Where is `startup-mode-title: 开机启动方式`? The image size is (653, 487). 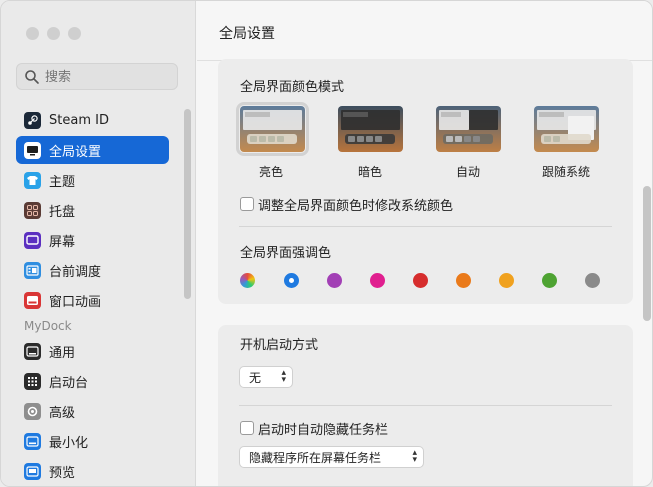 startup-mode-title: 开机启动方式 is located at coordinates (279, 345).